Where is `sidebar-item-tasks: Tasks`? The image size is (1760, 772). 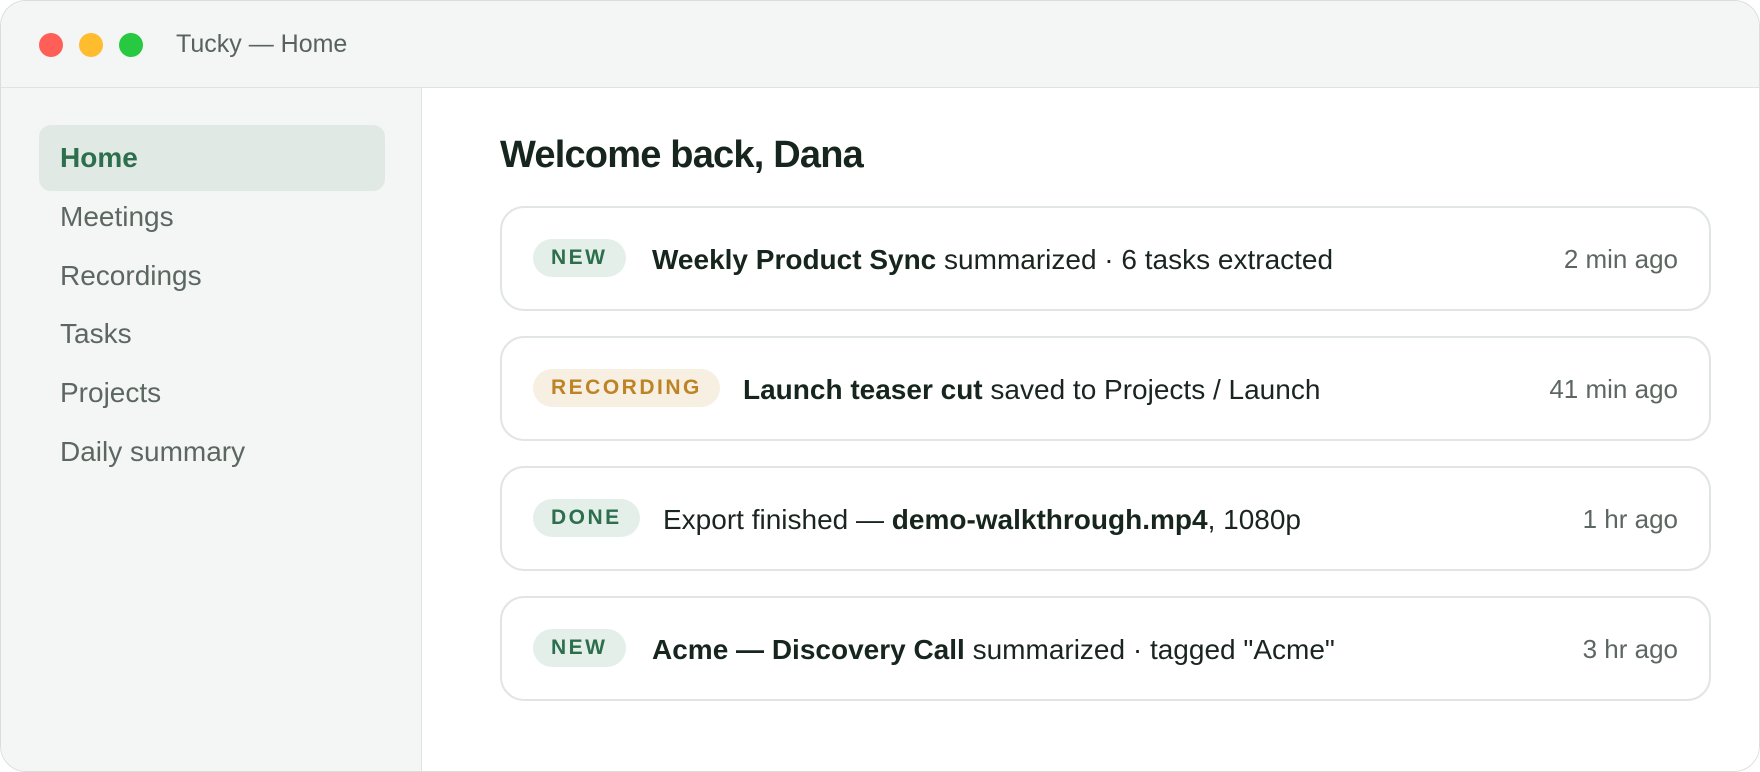
sidebar-item-tasks: Tasks is located at coordinates (212, 334).